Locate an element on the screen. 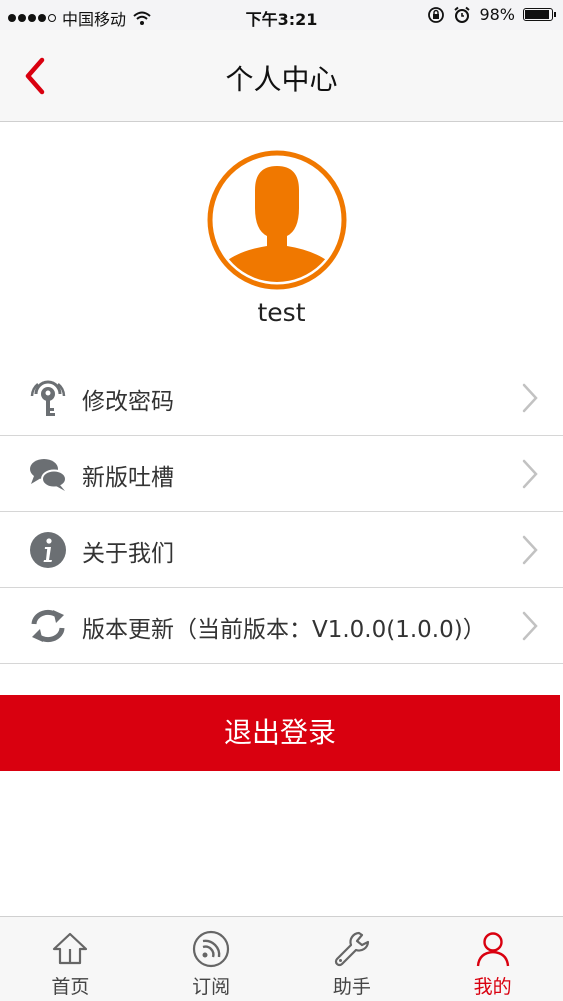 The height and width of the screenshot is (1001, 563). status-bar: 中国移动 下午3:21 98% is located at coordinates (281, 15).